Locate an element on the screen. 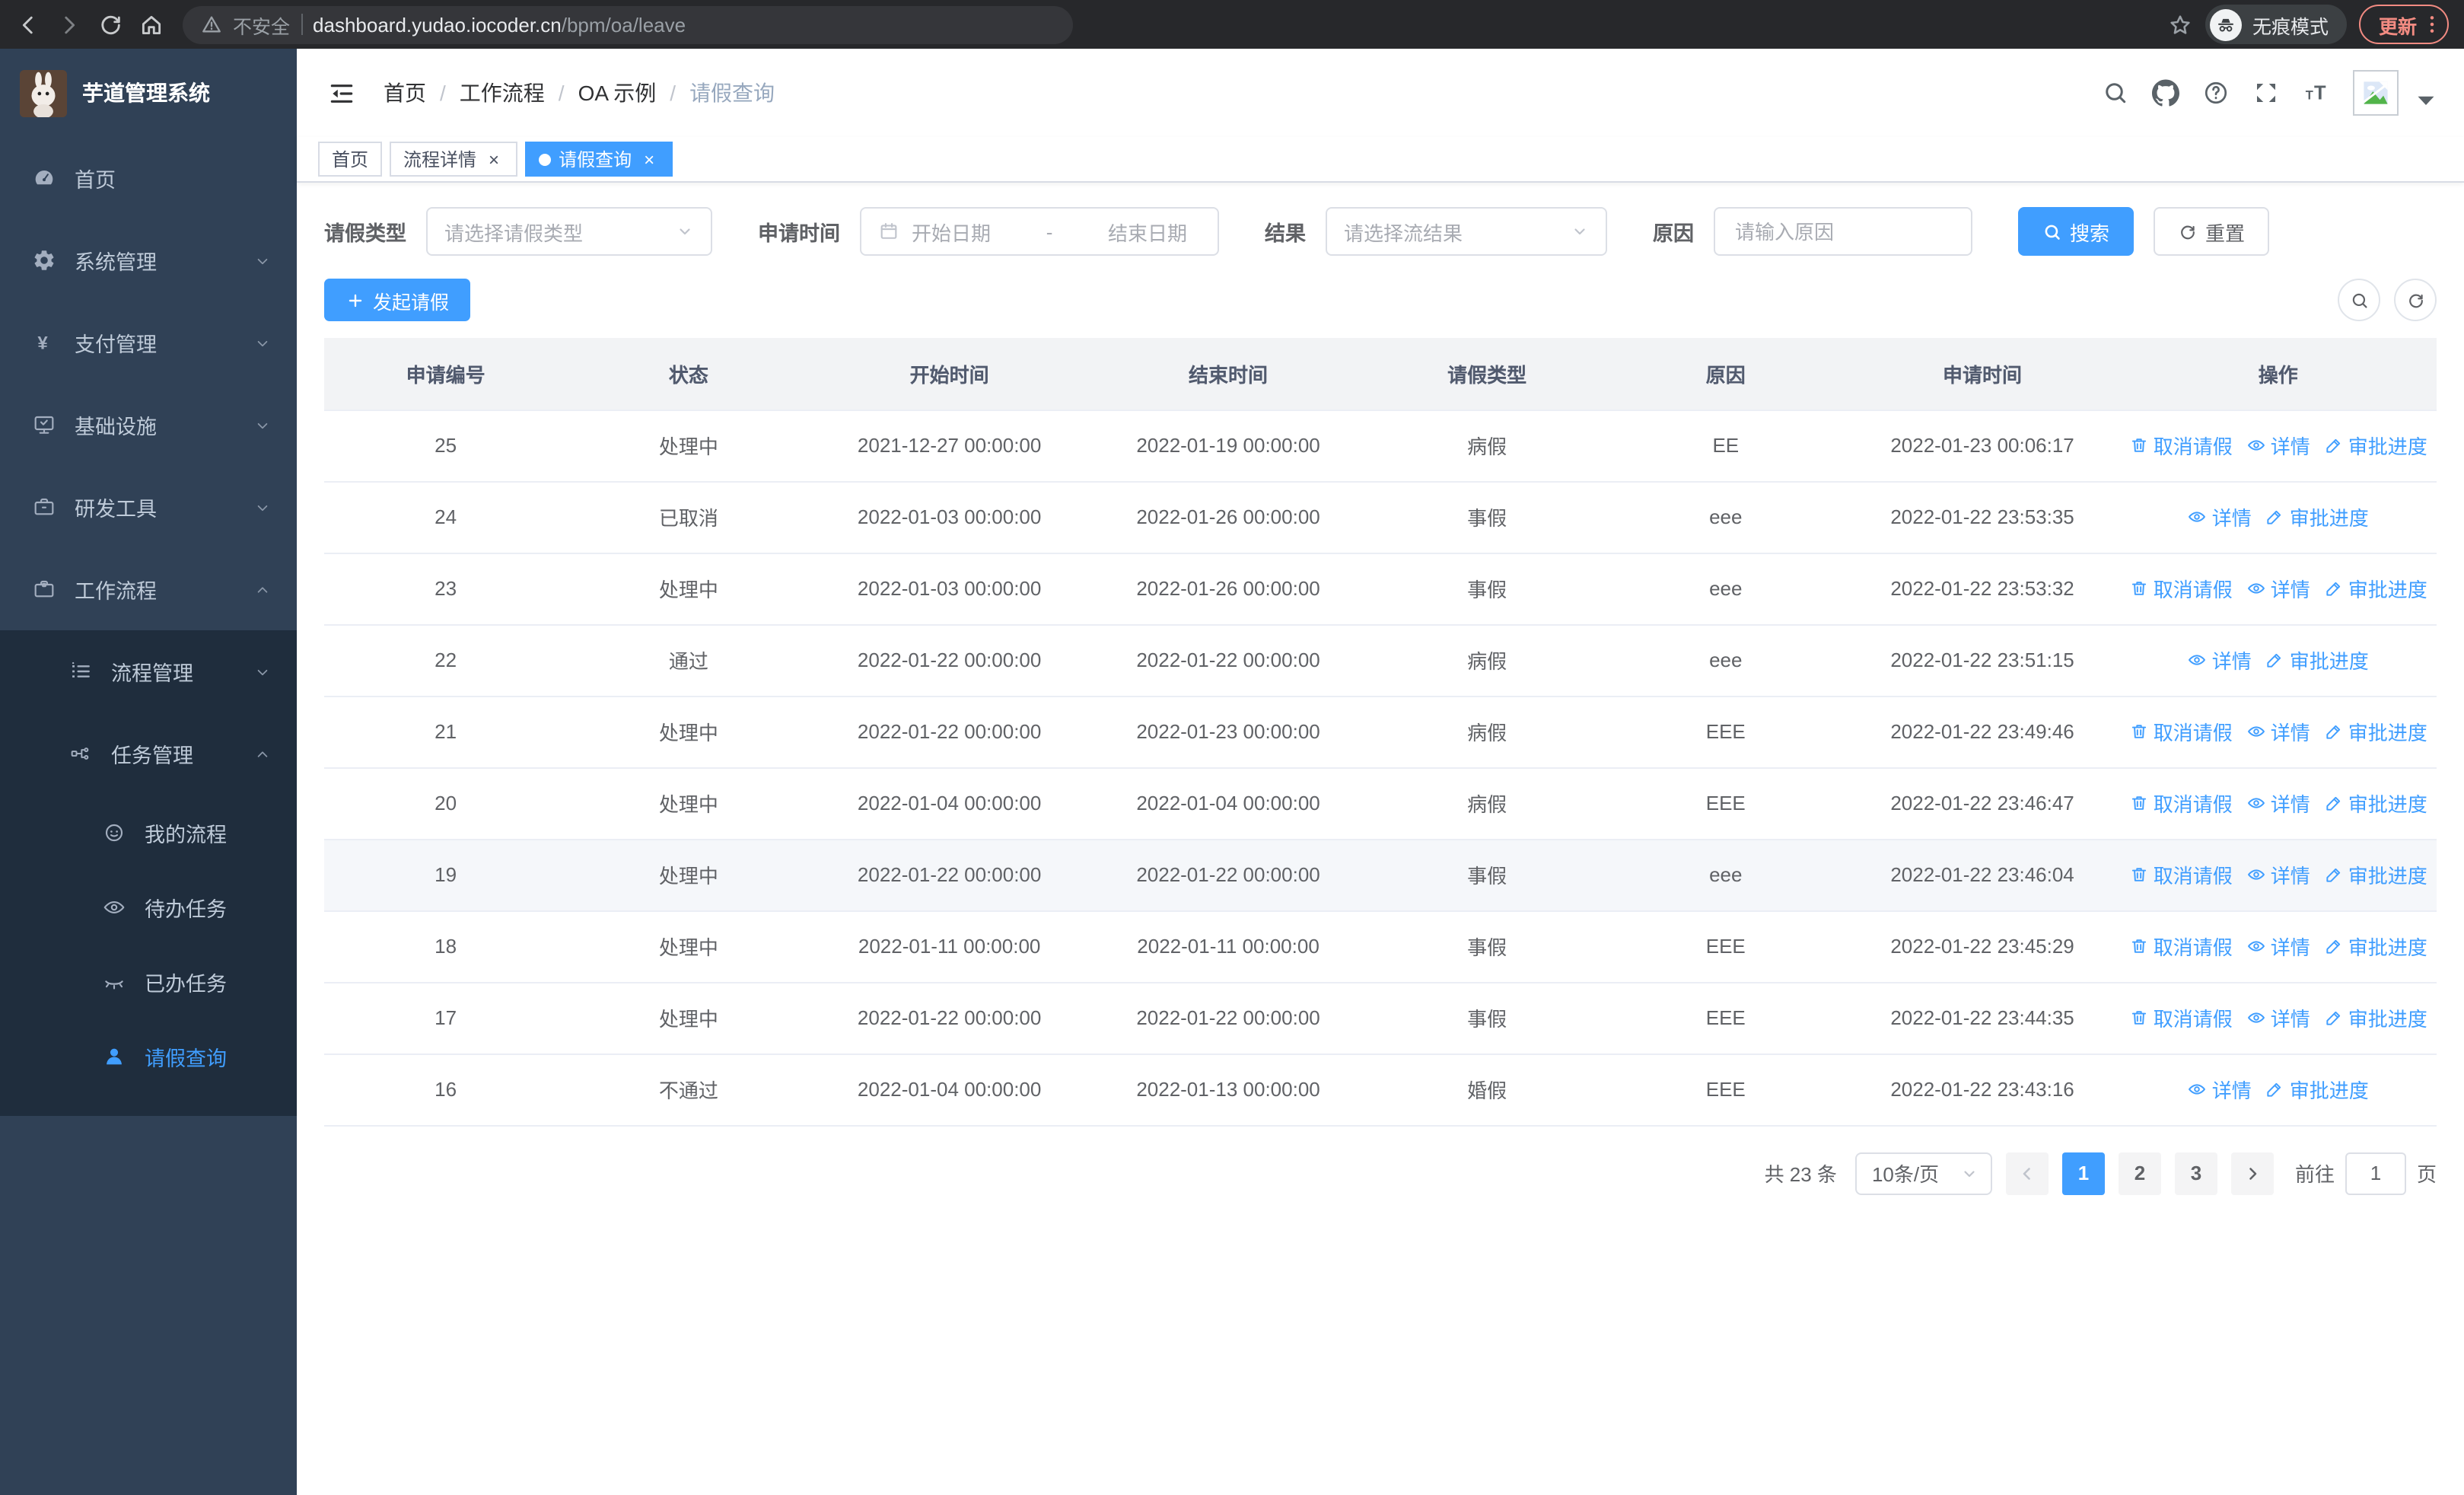 The image size is (2464, 1495). sidebar-item-4: 基础设施 is located at coordinates (148, 425).